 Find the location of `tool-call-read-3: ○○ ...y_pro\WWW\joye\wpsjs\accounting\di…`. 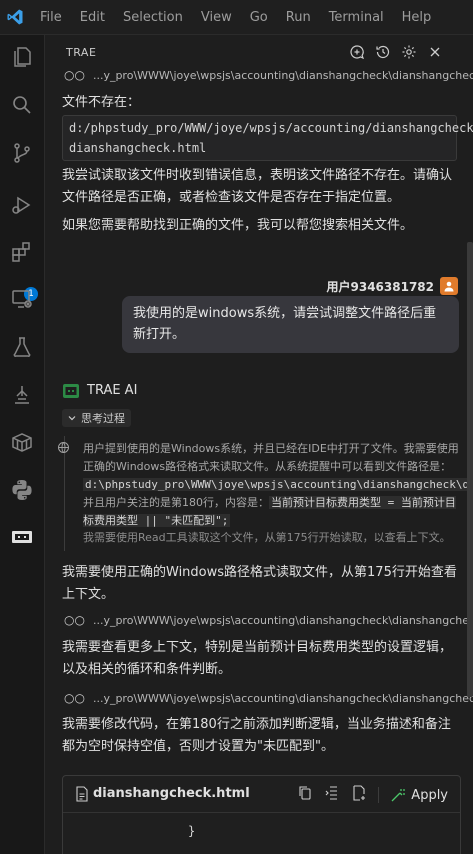

tool-call-read-3: ○○ ...y_pro\WWW\joye\wpsjs\accounting\di… is located at coordinates (268, 698).